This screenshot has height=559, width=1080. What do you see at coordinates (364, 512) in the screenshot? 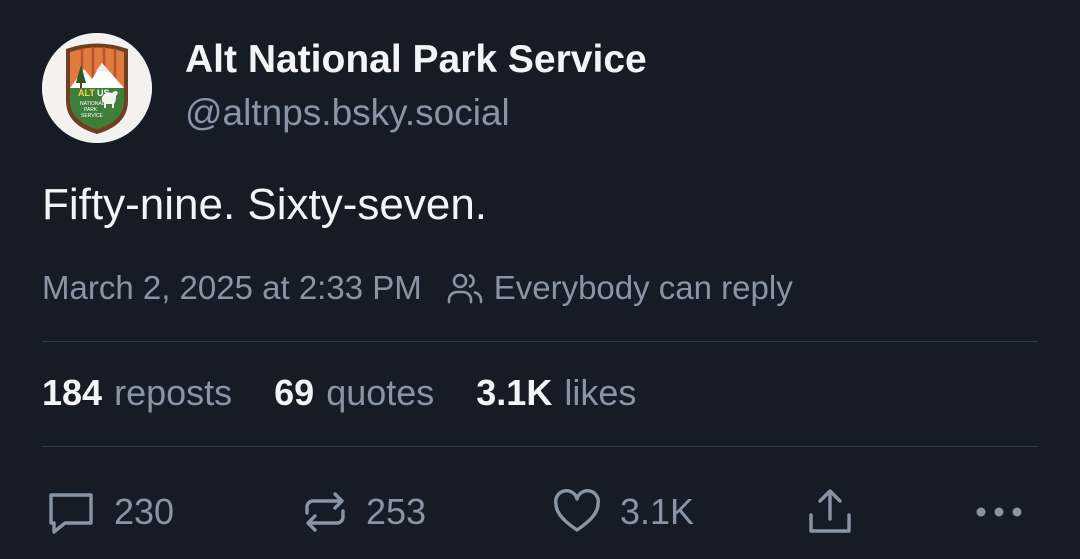
I see `repost-button: 253` at bounding box center [364, 512].